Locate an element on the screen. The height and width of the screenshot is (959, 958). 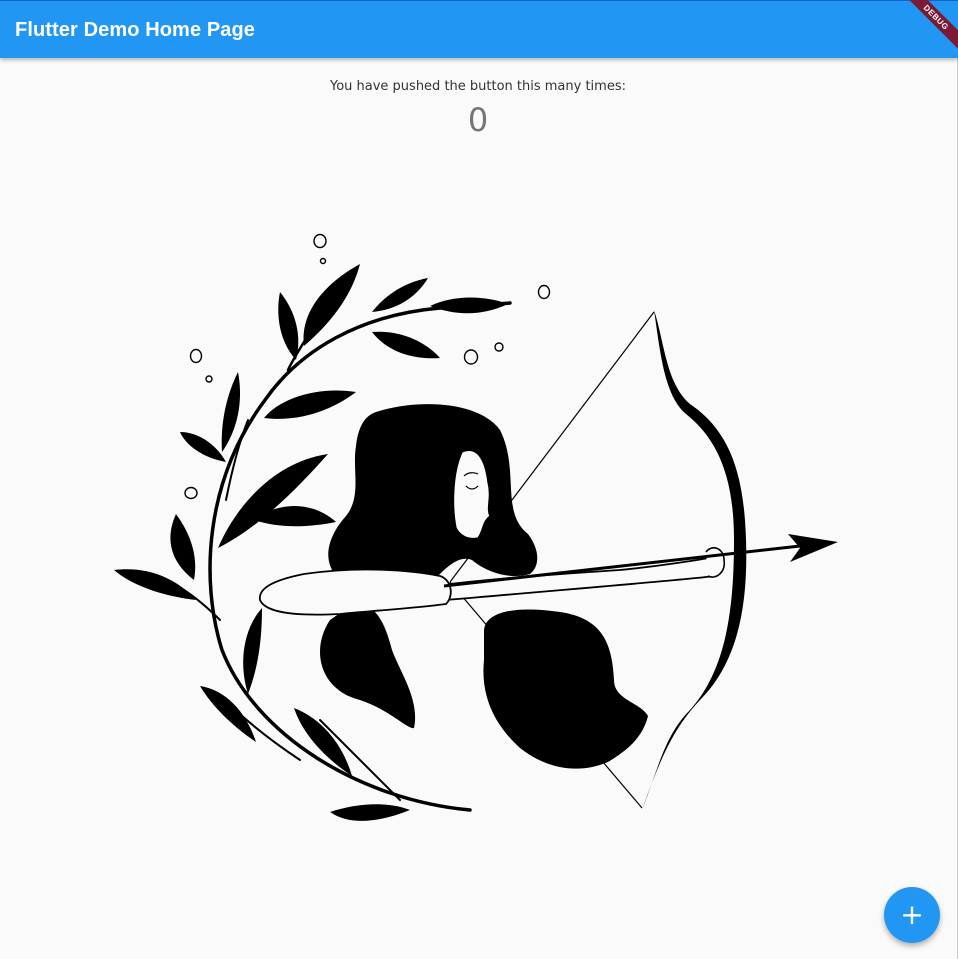
app-bar-title: Flutter Demo Home Page is located at coordinates (135, 30).